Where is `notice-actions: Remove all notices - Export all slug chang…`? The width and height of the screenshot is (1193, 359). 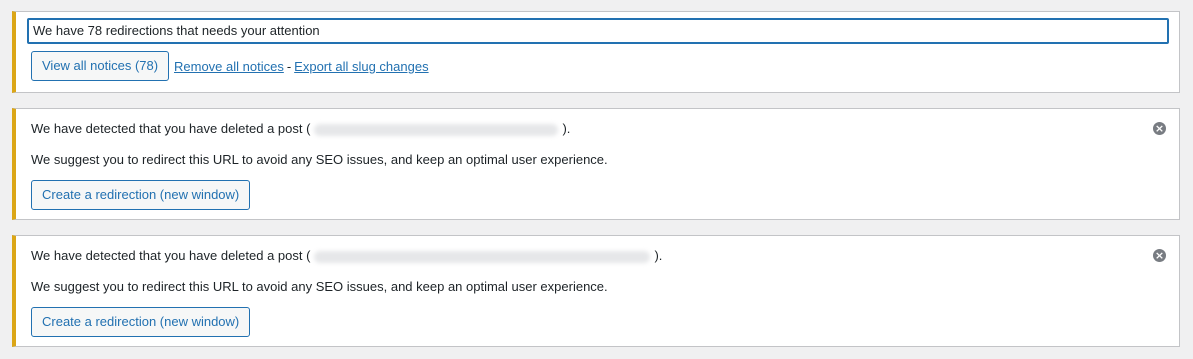
notice-actions: Remove all notices - Export all slug chang… is located at coordinates (301, 67).